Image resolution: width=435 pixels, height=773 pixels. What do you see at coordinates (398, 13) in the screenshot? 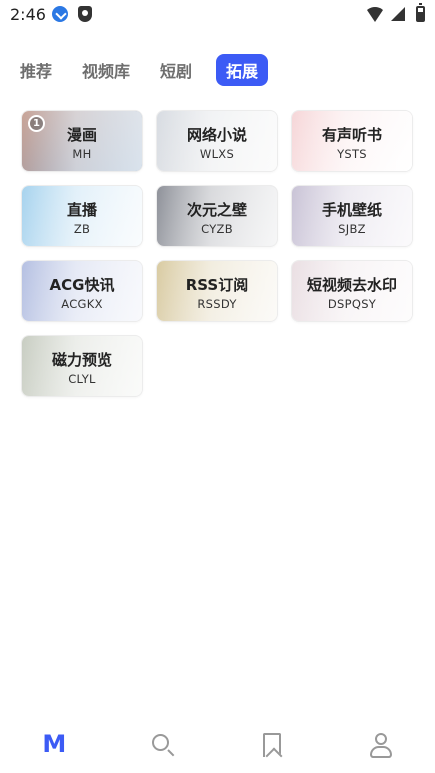
I see `signal-icon` at bounding box center [398, 13].